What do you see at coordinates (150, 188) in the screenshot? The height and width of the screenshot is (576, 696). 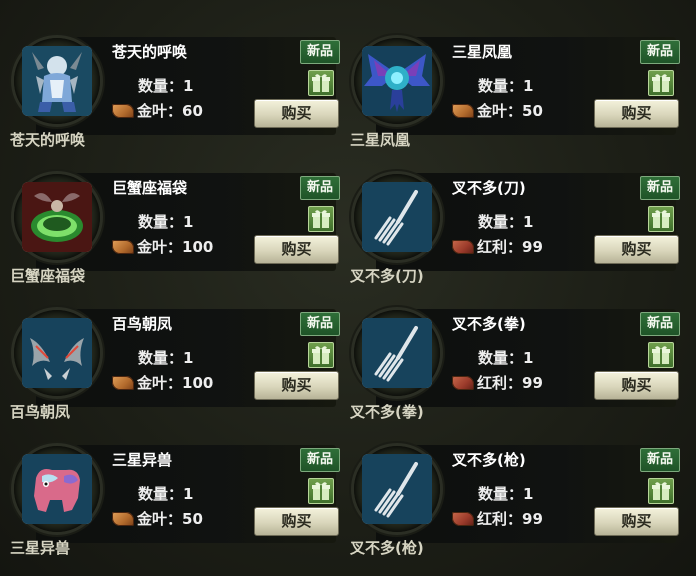 I see `item-title: 巨蟹座福袋` at bounding box center [150, 188].